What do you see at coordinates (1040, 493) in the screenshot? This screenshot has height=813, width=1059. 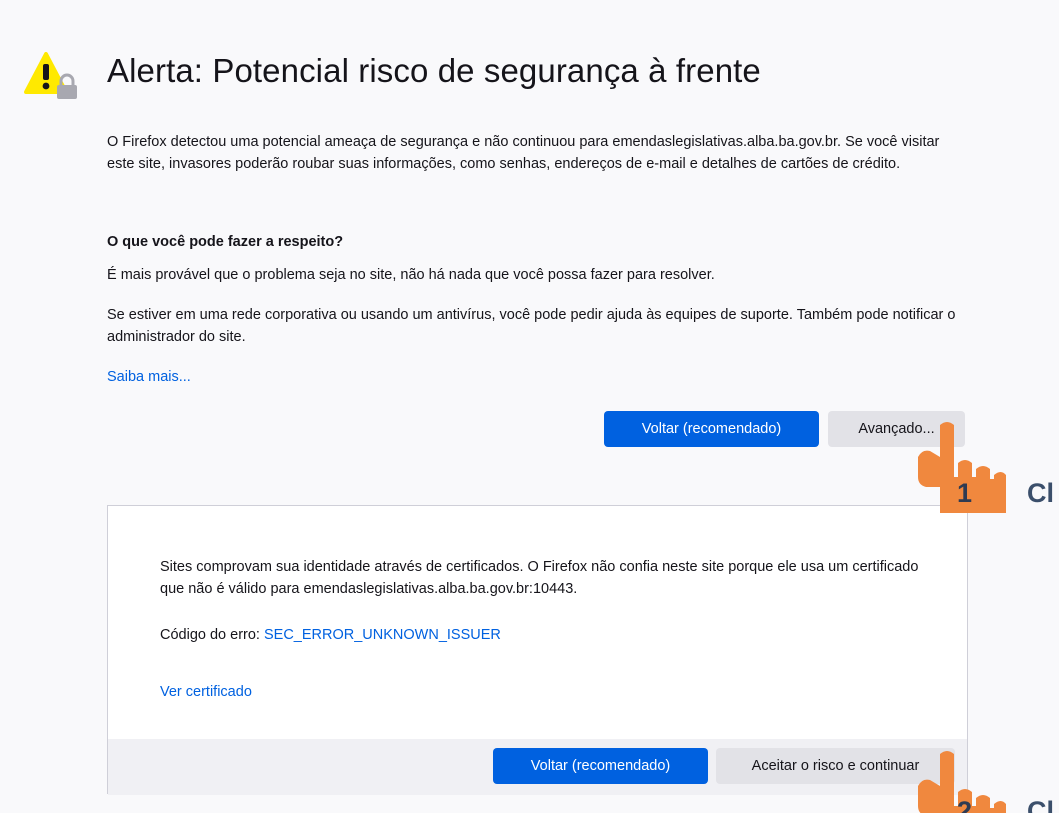 I see `step-1-label: Cl` at bounding box center [1040, 493].